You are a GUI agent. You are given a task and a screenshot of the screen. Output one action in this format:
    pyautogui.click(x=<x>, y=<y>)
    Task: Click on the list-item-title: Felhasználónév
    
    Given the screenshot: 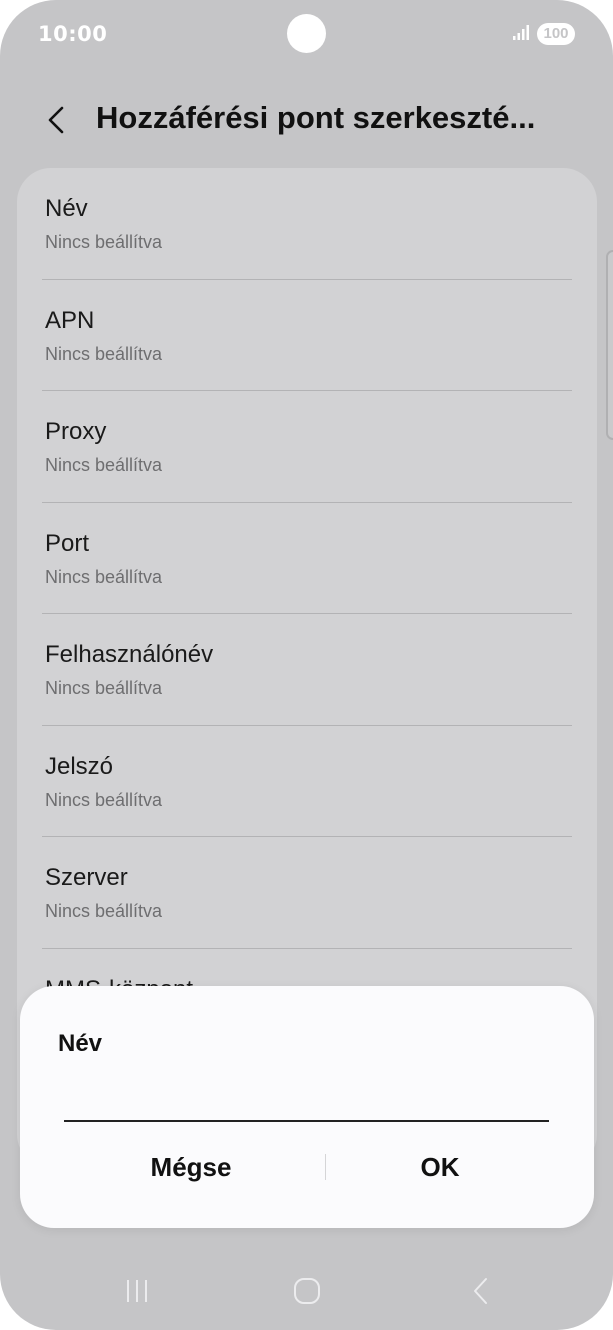 What is the action you would take?
    pyautogui.click(x=129, y=654)
    